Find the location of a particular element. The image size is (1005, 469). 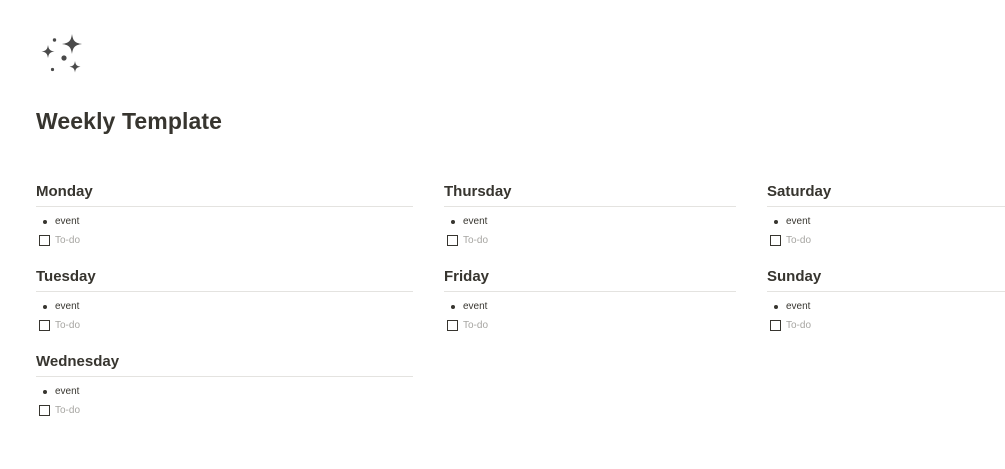

day-block-monday: Monday event To-do is located at coordinates (224, 223).